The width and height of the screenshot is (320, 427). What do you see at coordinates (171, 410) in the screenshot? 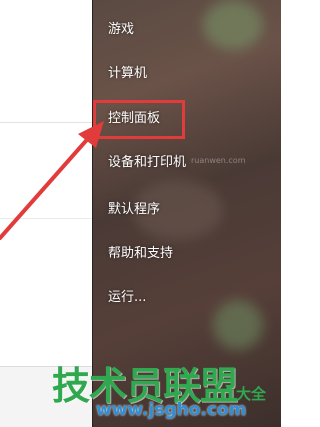
I see `watermark-url: www.jsgho.com` at bounding box center [171, 410].